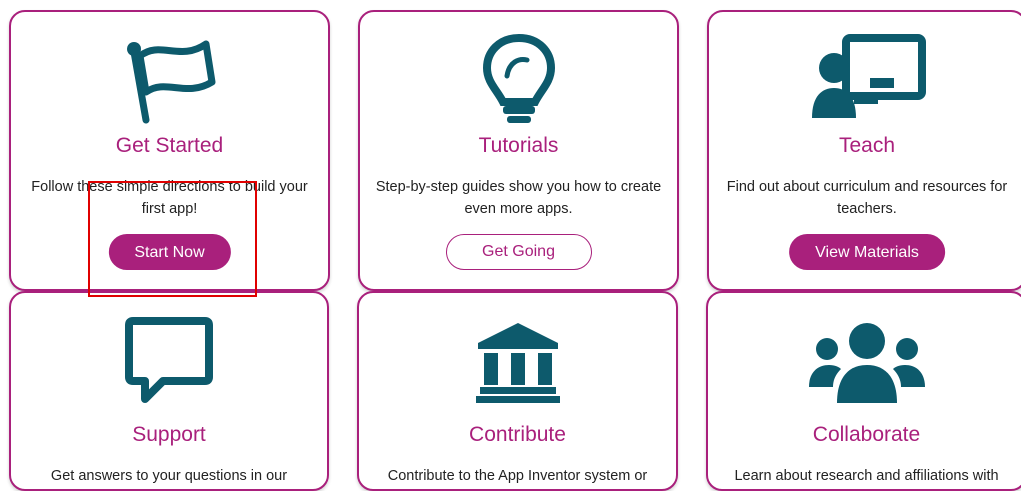 Image resolution: width=1021 pixels, height=491 pixels. What do you see at coordinates (867, 145) in the screenshot?
I see `card-title: Teach` at bounding box center [867, 145].